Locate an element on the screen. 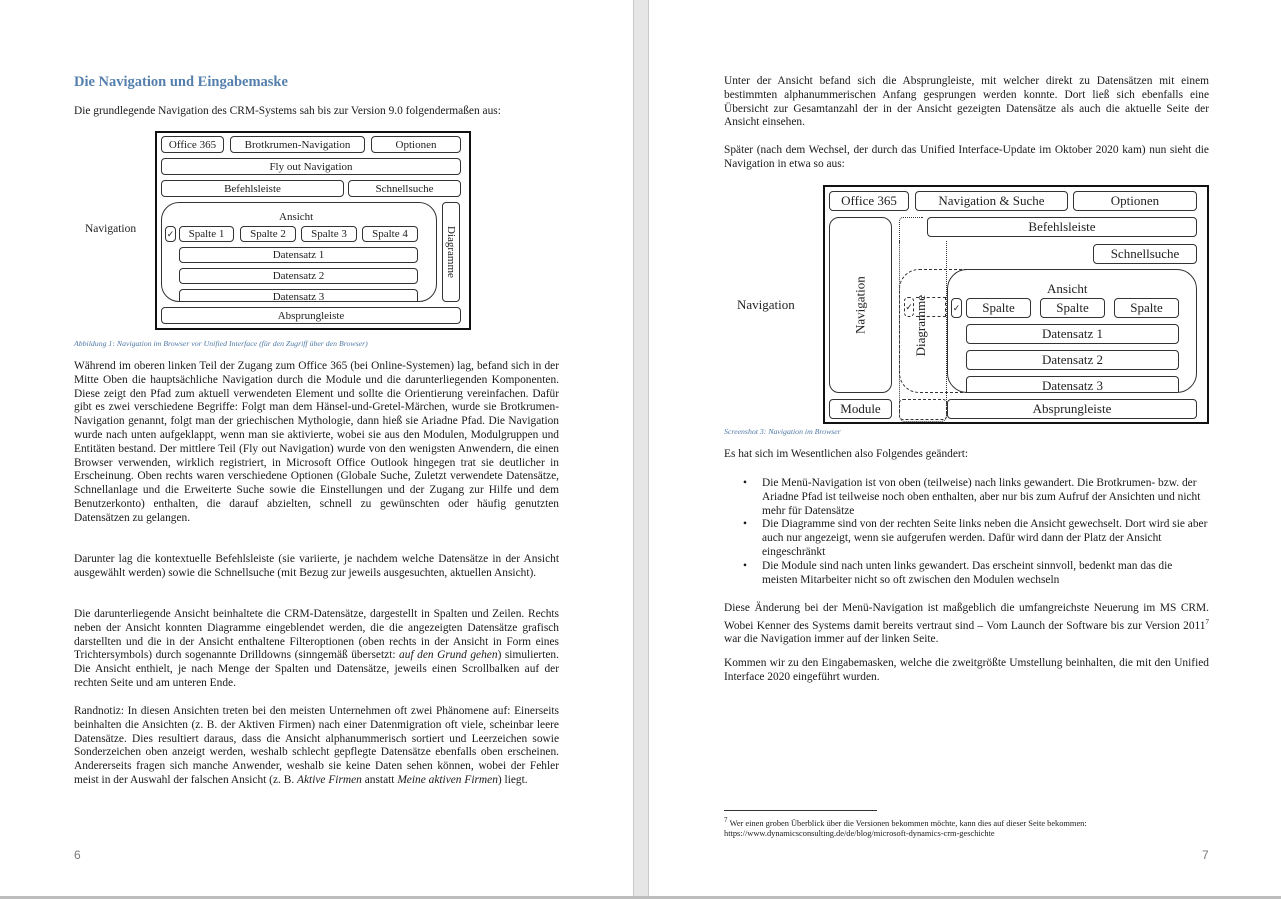 The image size is (1281, 899). fig3-column-2: Spalte is located at coordinates (1072, 308).